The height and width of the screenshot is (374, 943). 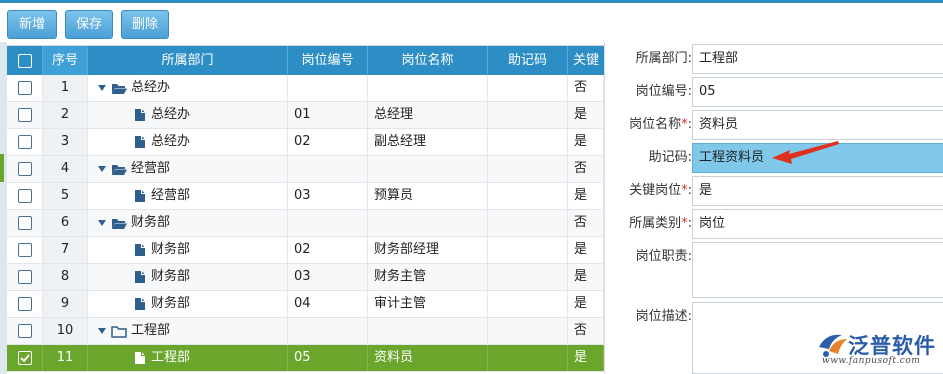 What do you see at coordinates (65, 331) in the screenshot?
I see `seq-cell: 10` at bounding box center [65, 331].